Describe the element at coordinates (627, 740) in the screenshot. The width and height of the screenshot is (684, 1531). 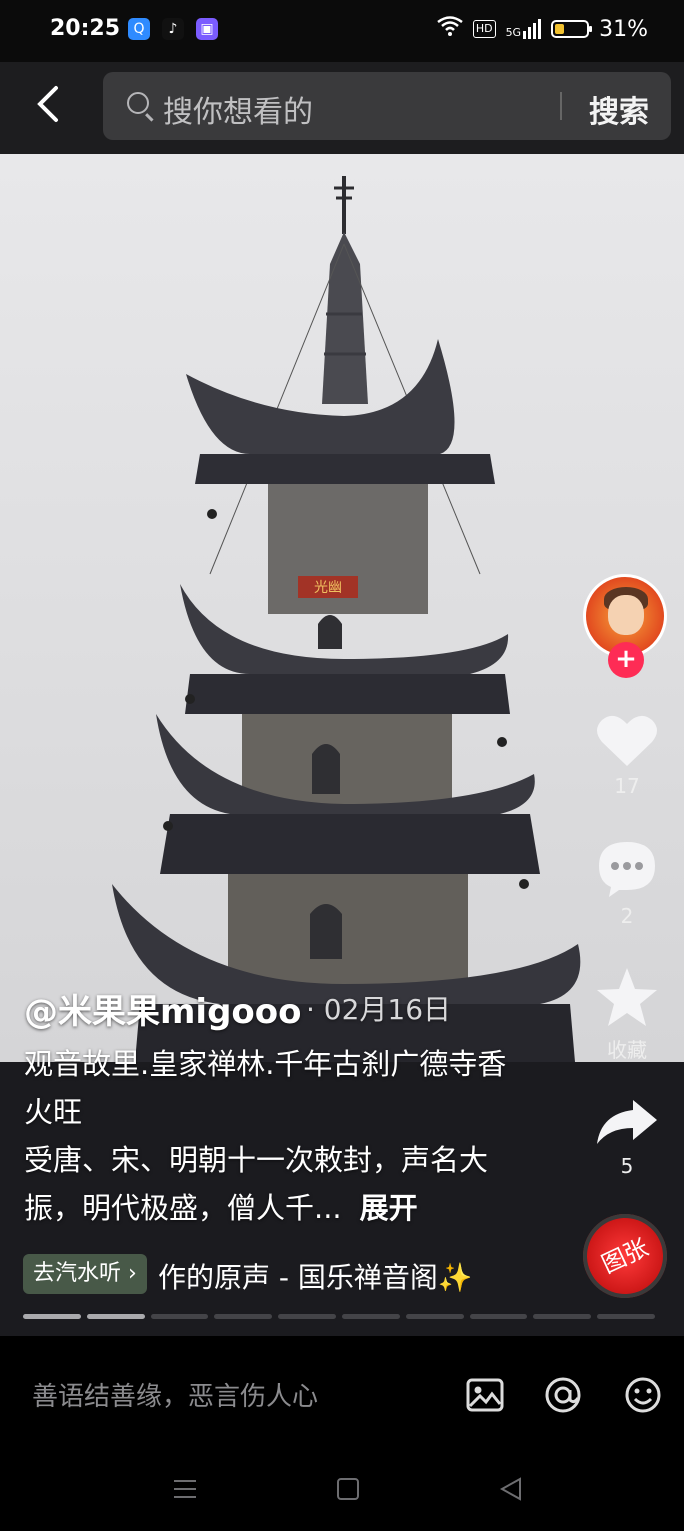
I see `heart-icon` at that location.